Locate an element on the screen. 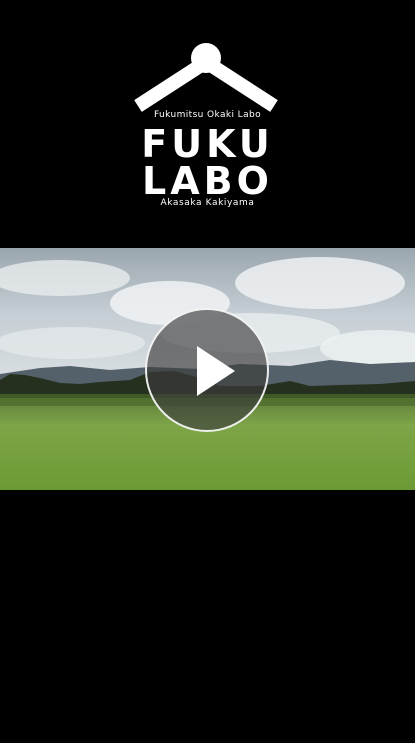 The width and height of the screenshot is (415, 743). play-button is located at coordinates (207, 370).